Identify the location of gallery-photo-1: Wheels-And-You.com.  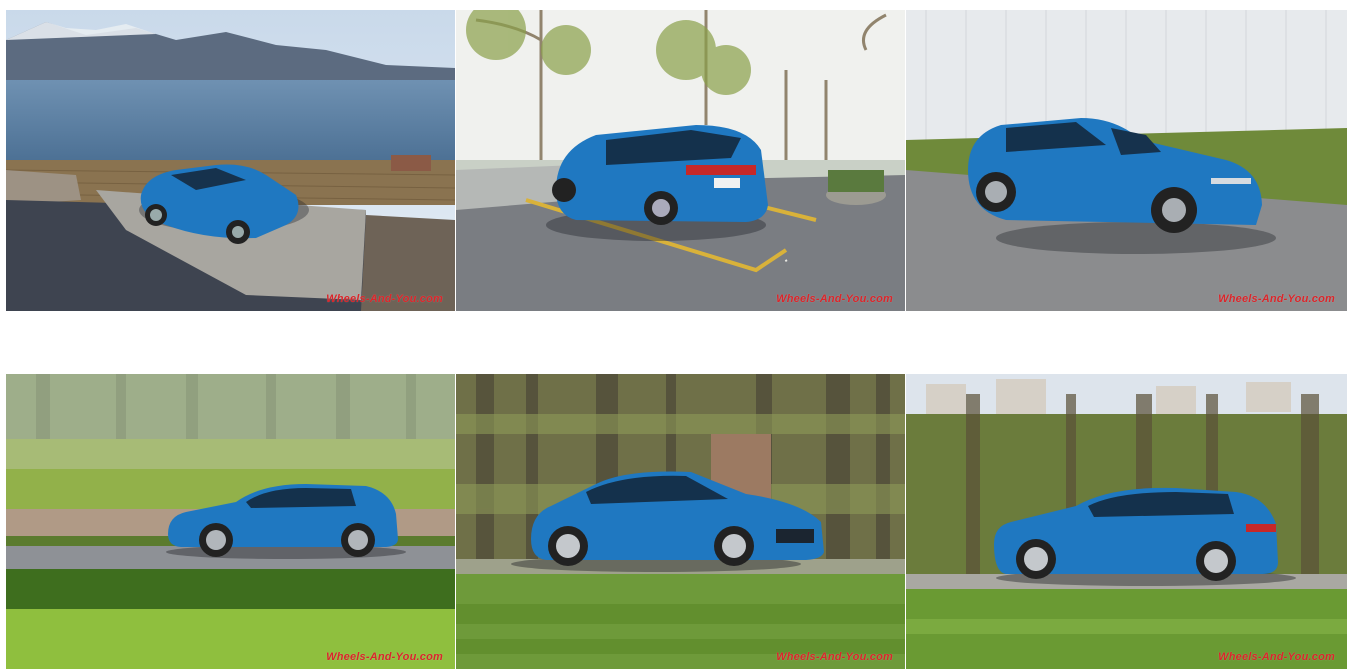
(230, 160).